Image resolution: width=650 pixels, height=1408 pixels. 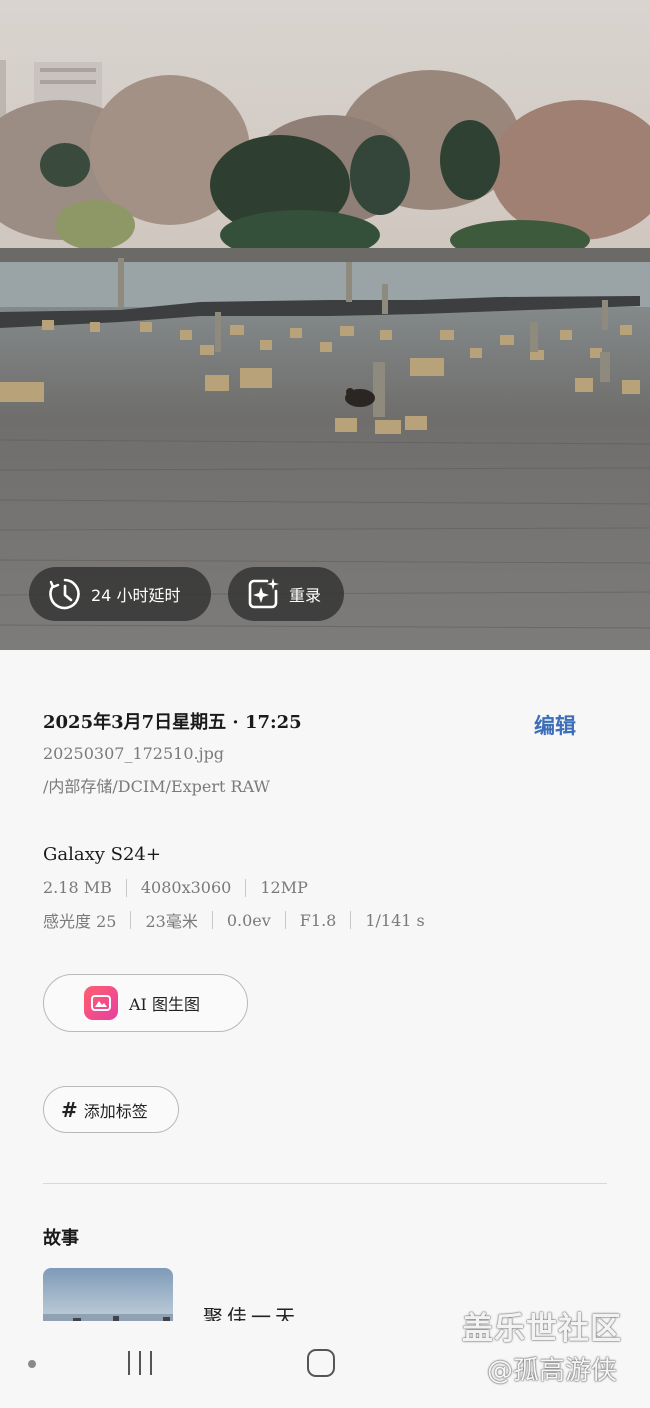 I want to click on resolution: 4080x3060, so click(x=186, y=887).